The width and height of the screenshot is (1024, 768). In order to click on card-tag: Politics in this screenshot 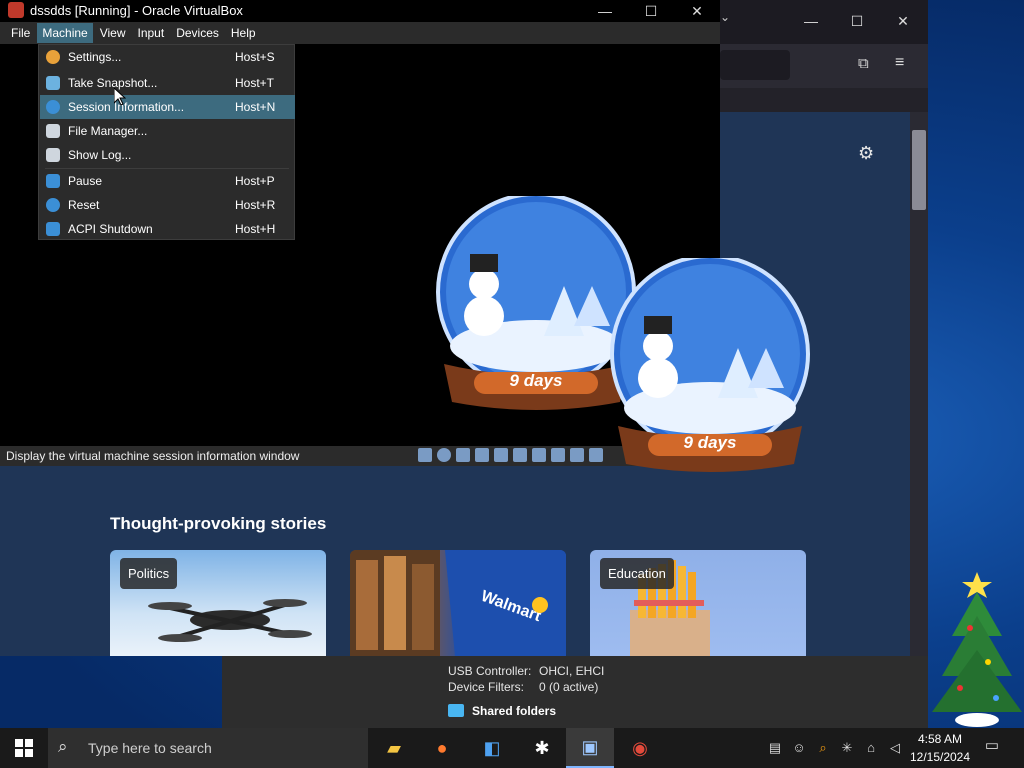, I will do `click(149, 573)`.